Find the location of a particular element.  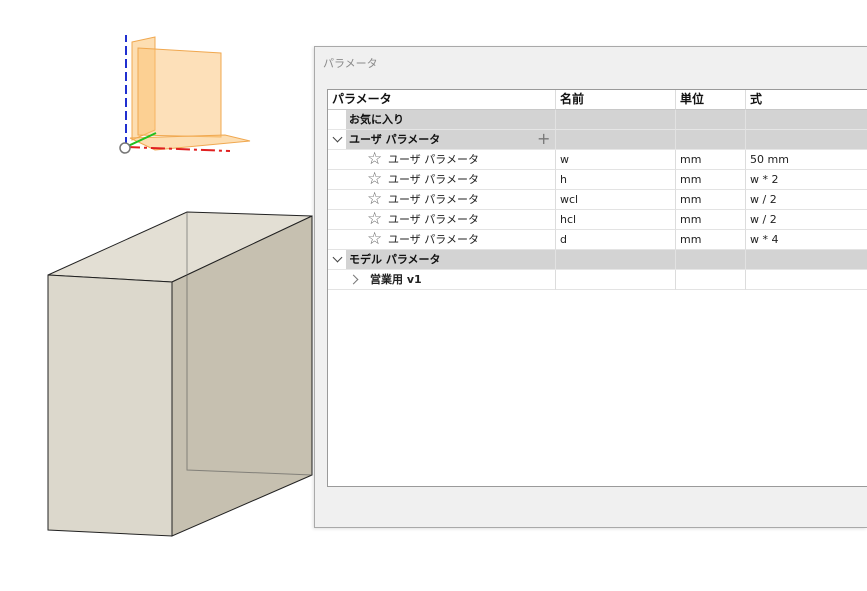

box-front-face is located at coordinates (110, 405).